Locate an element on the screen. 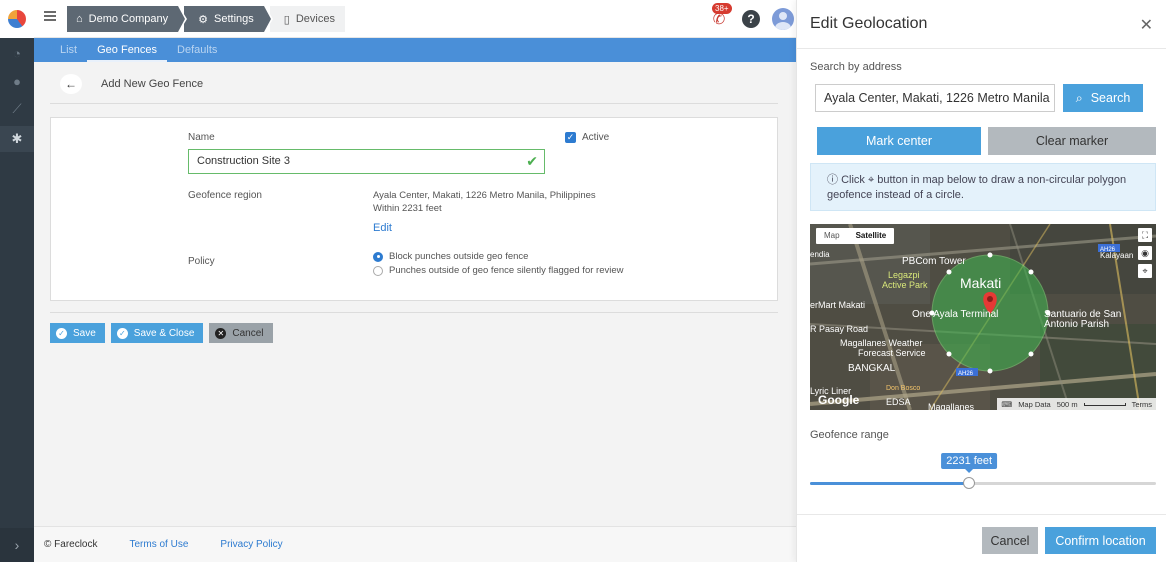 The height and width of the screenshot is (562, 1166). back-arrow-icon: ← is located at coordinates (71, 84).